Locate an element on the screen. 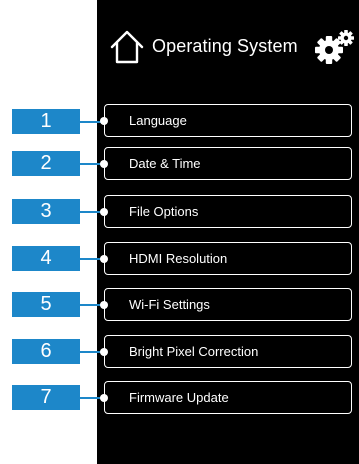 This screenshot has width=359, height=464. menu-item-bright-pixel-correction: Bright Pixel Correction is located at coordinates (226, 351).